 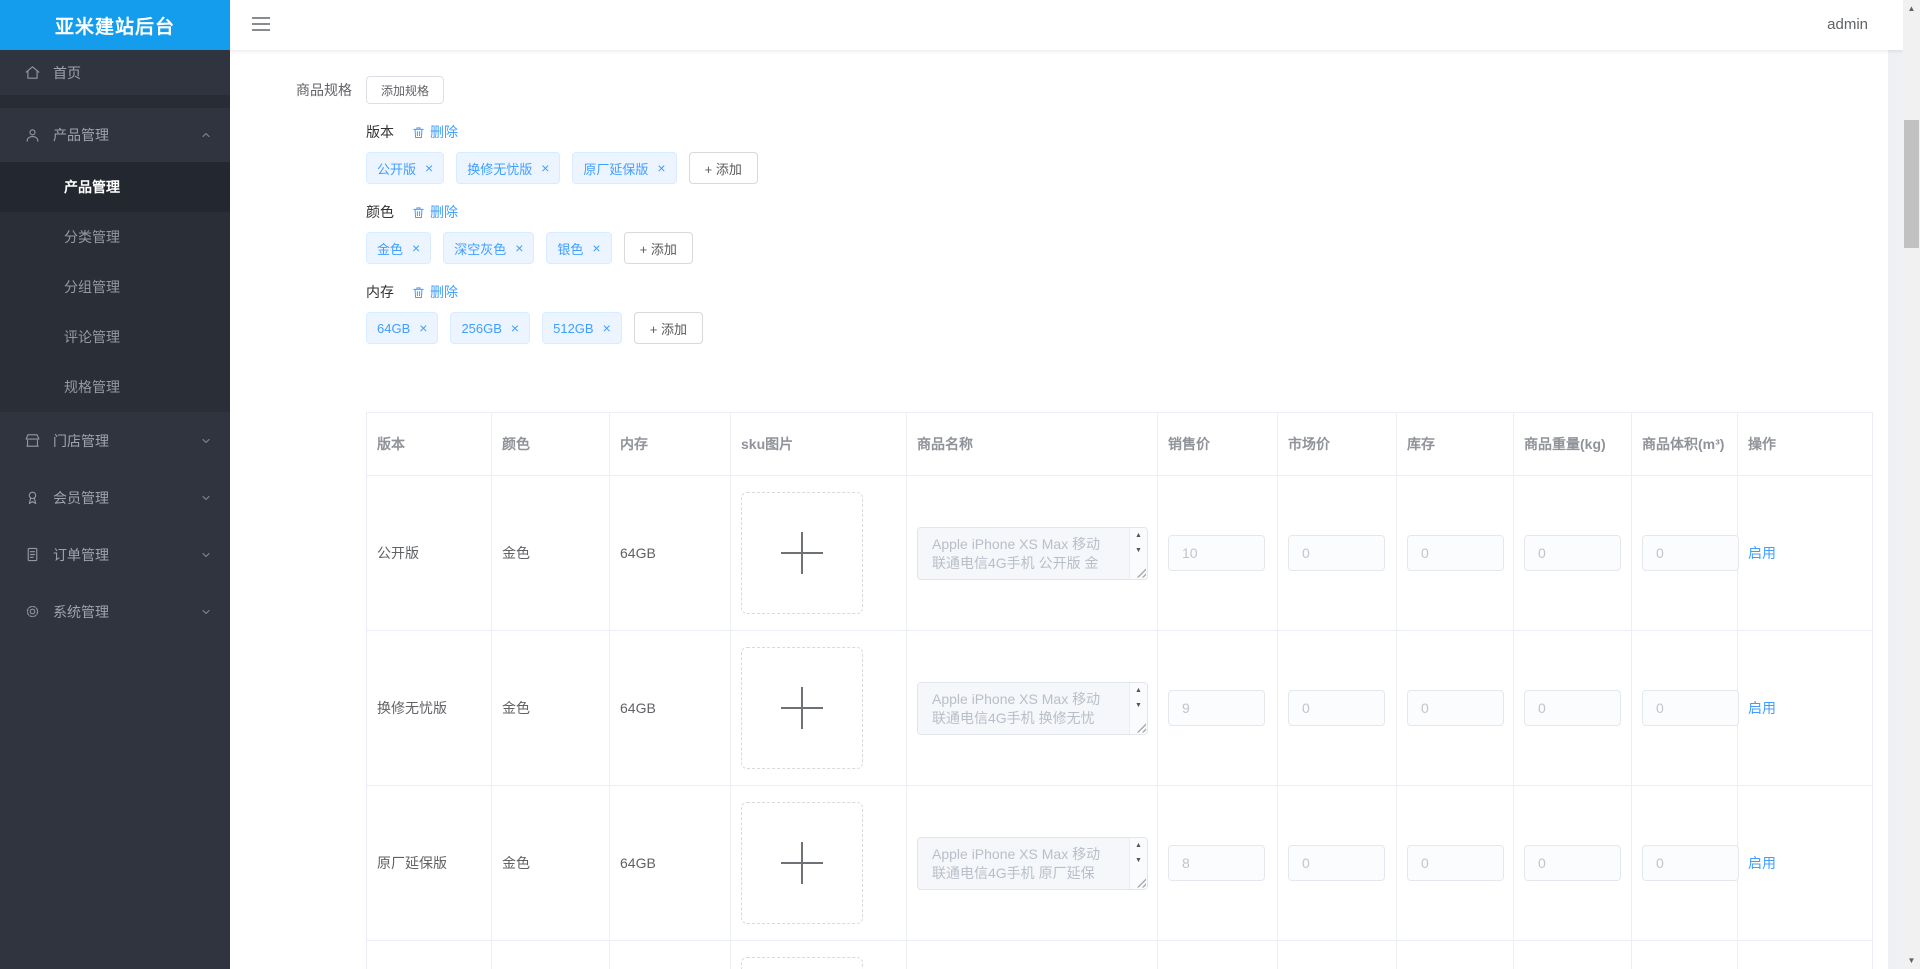 What do you see at coordinates (81, 611) in the screenshot?
I see `sidebar-item-label: 系统管理` at bounding box center [81, 611].